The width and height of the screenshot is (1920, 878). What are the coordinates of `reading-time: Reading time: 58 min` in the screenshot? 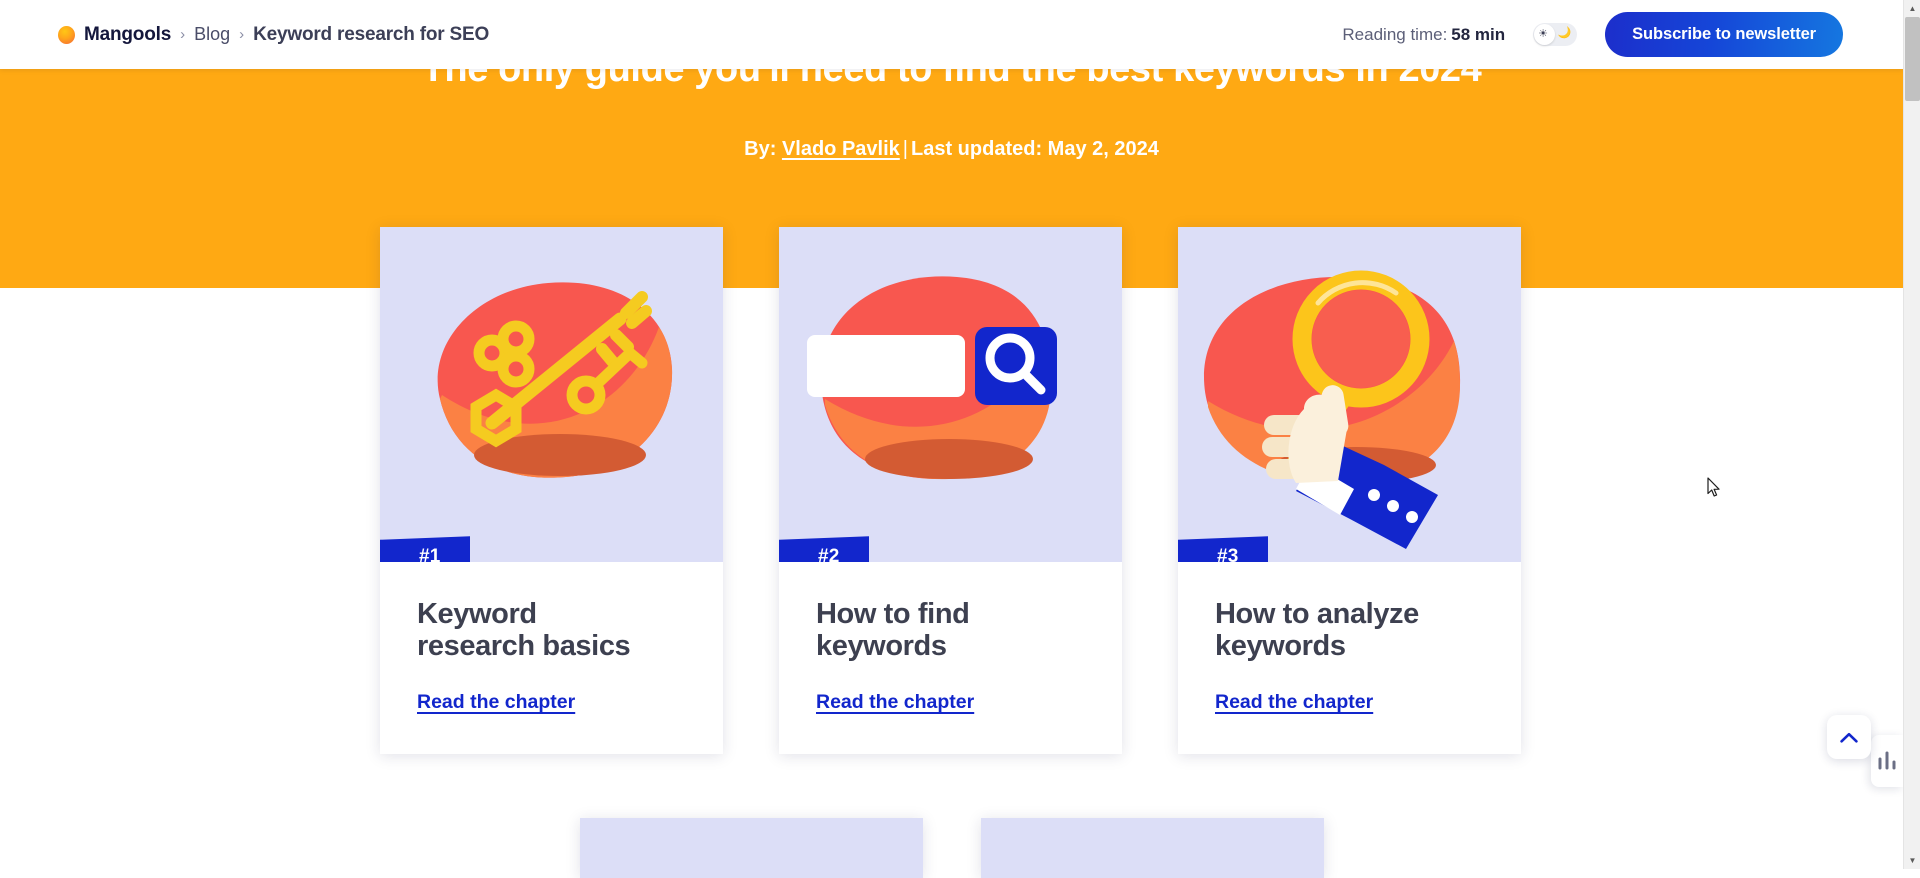 It's located at (1423, 35).